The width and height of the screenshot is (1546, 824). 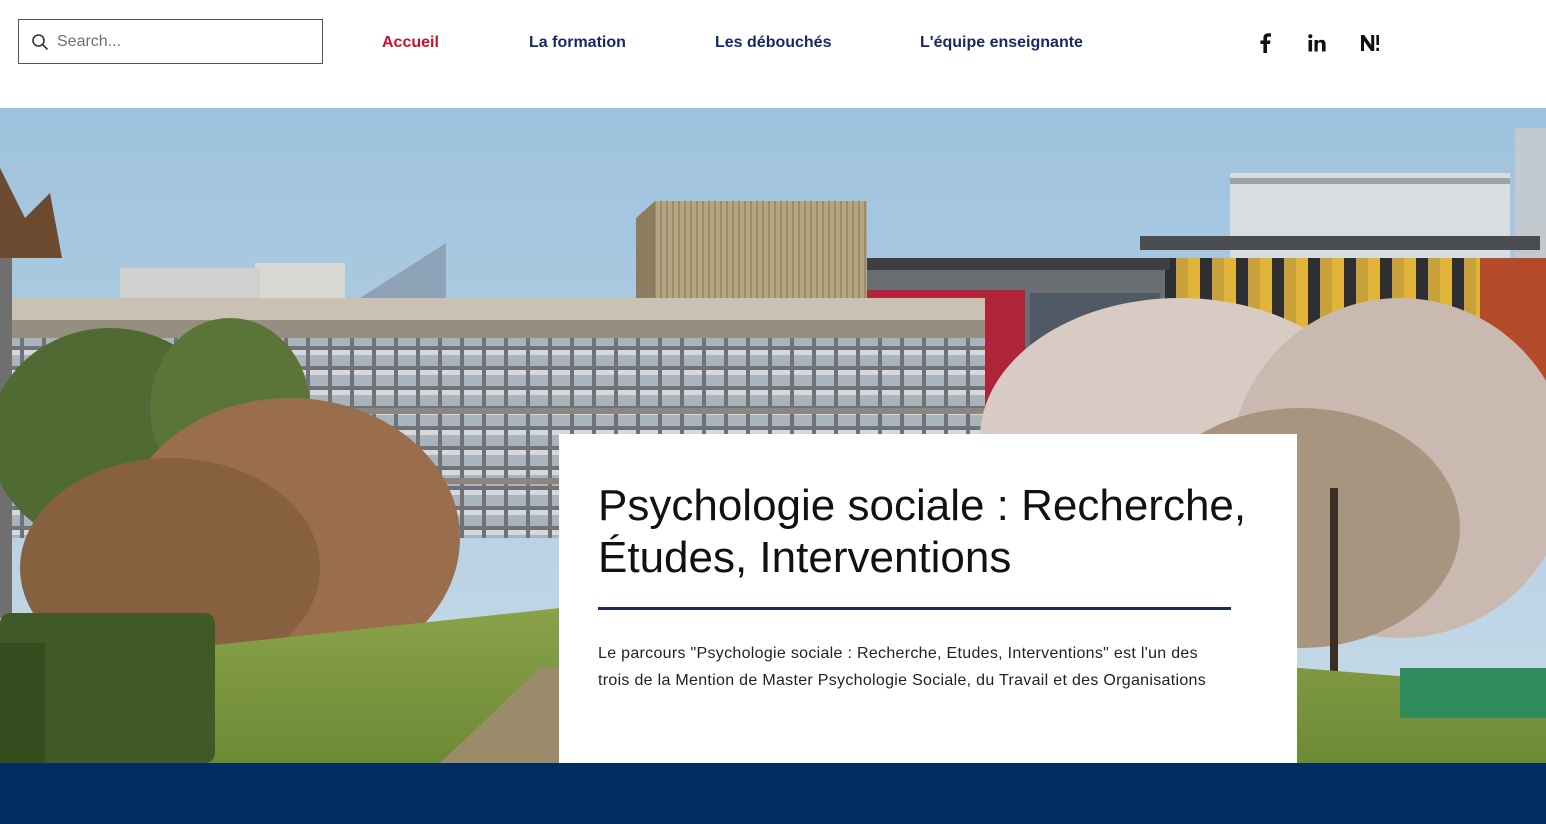 I want to click on n-brand-icon, so click(x=1370, y=43).